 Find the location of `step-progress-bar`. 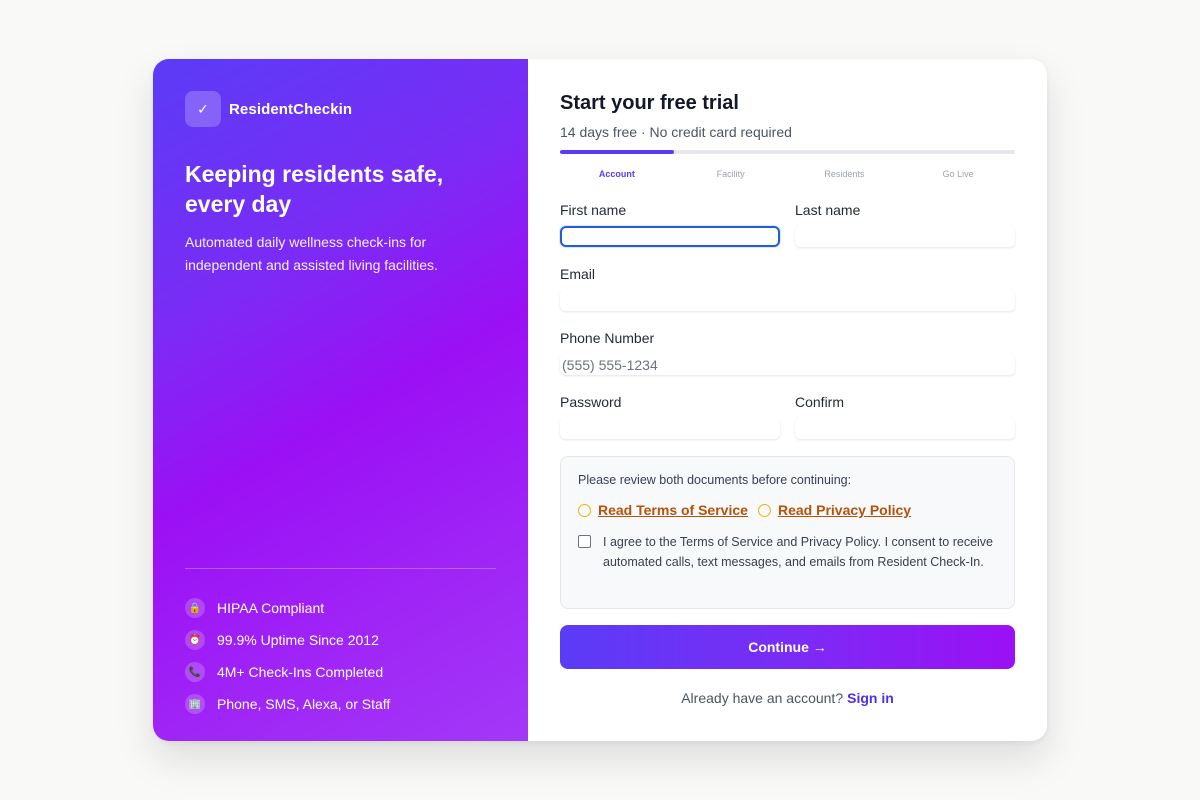

step-progress-bar is located at coordinates (787, 152).